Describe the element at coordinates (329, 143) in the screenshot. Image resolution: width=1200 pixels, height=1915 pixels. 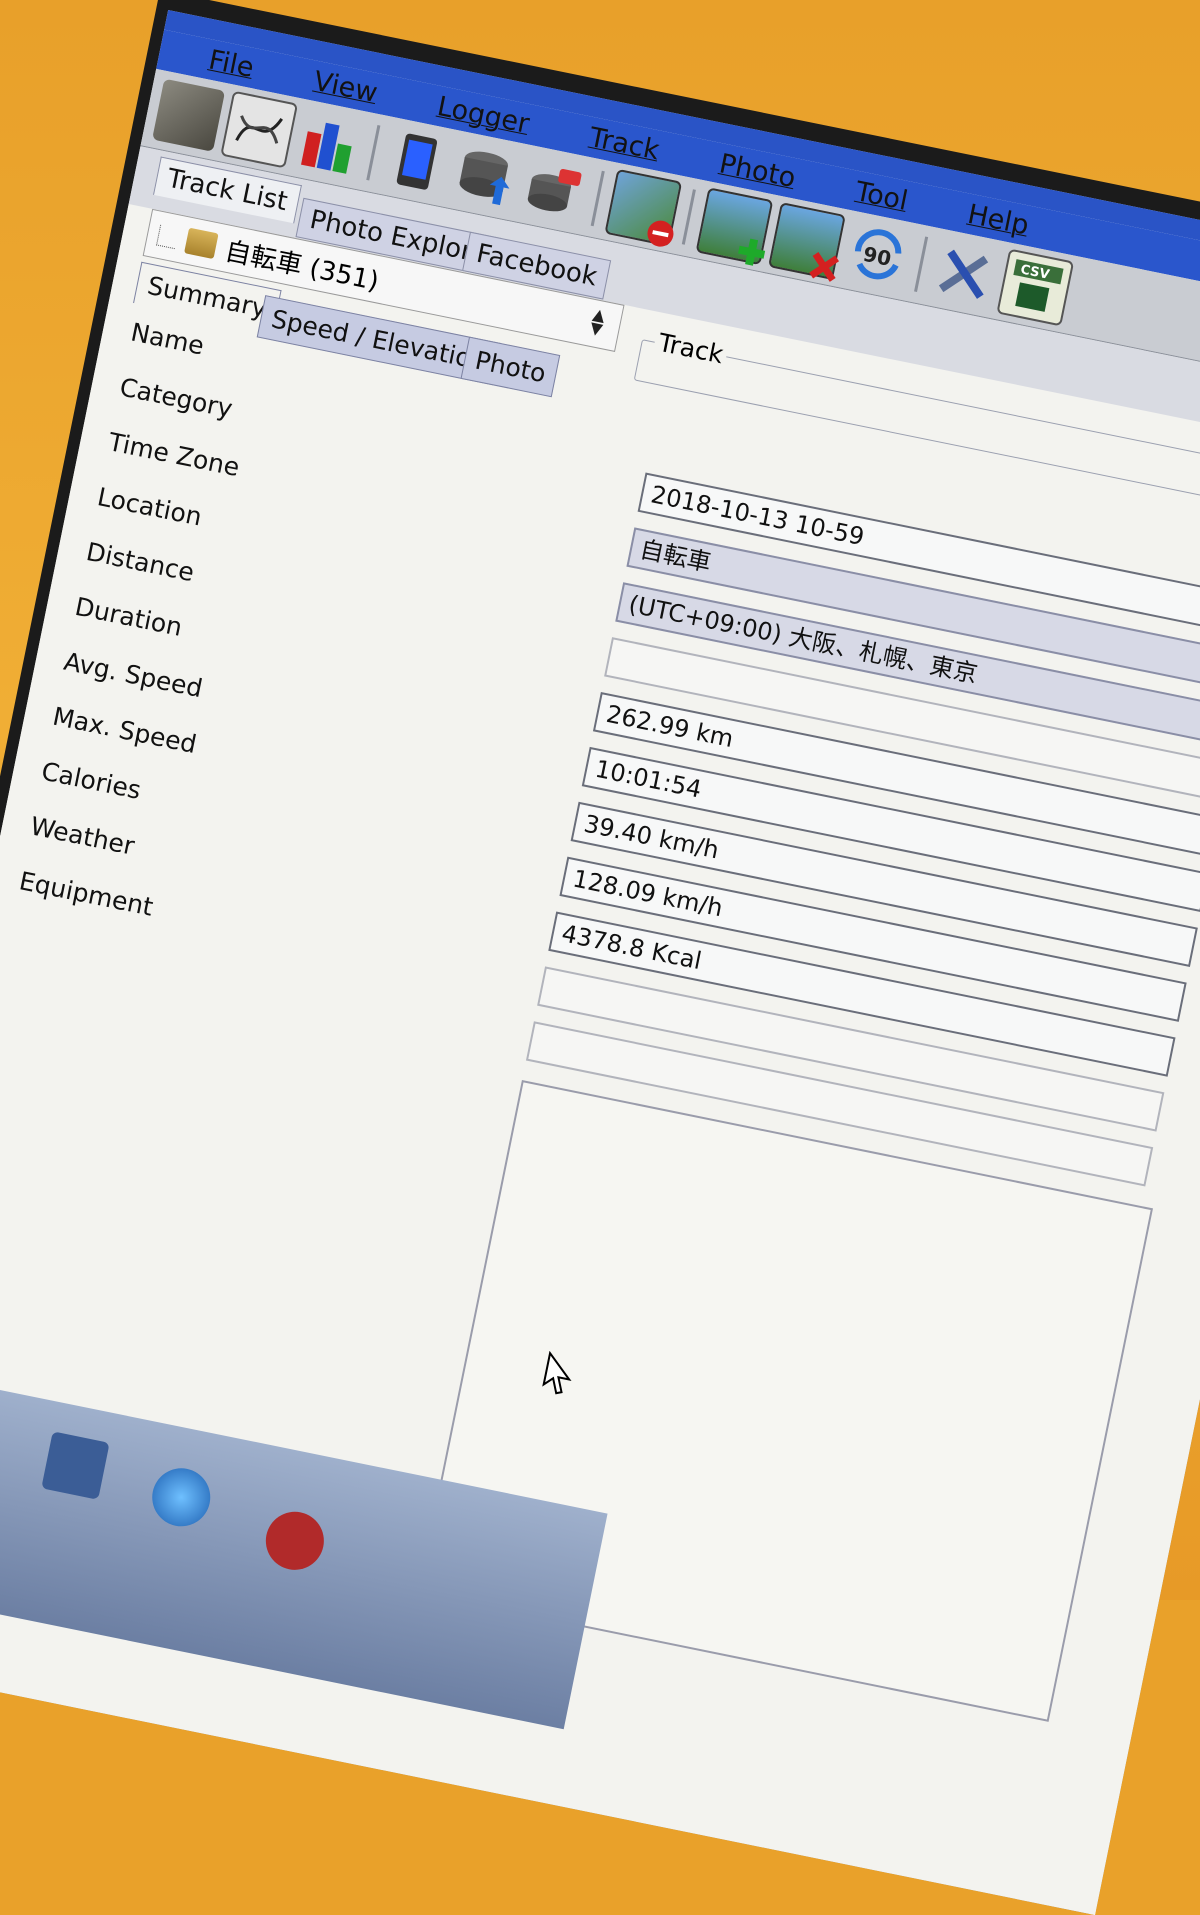
I see `bar-chart-icon` at that location.